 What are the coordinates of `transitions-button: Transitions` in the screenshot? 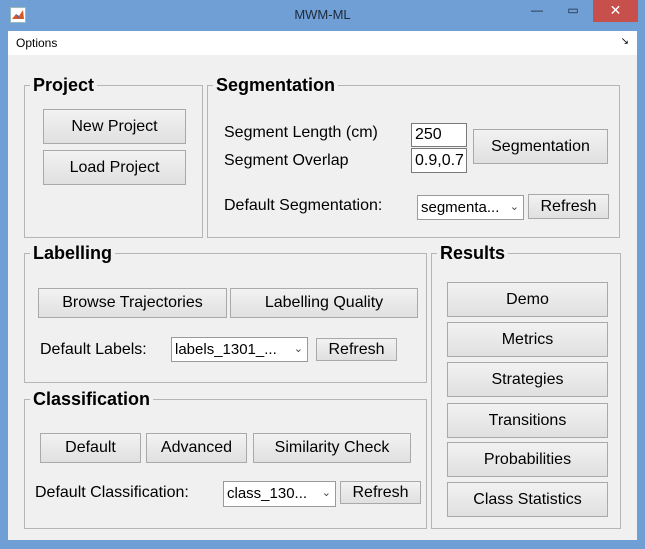 It's located at (527, 420).